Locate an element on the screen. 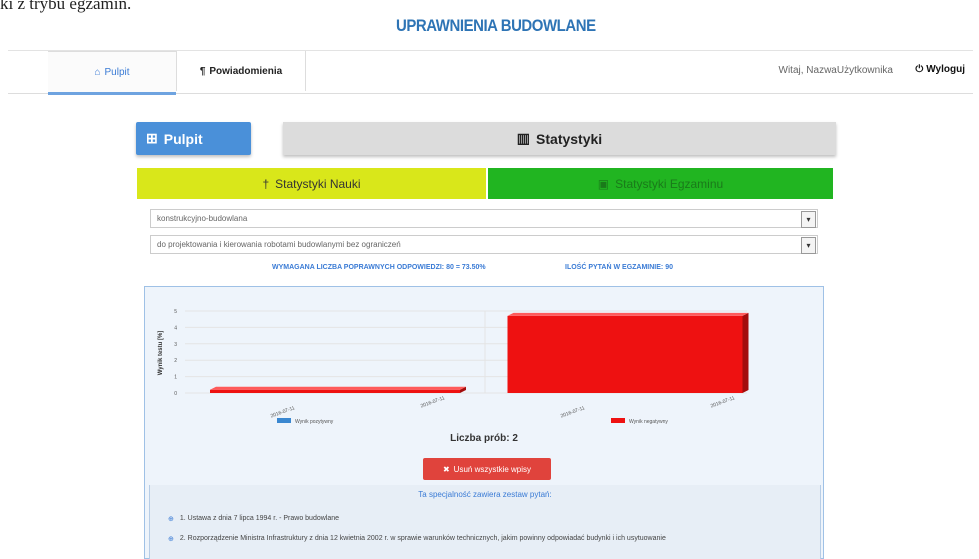 The height and width of the screenshot is (559, 979). tab-powiadomienia: ¶ Powiadomienia is located at coordinates (241, 71).